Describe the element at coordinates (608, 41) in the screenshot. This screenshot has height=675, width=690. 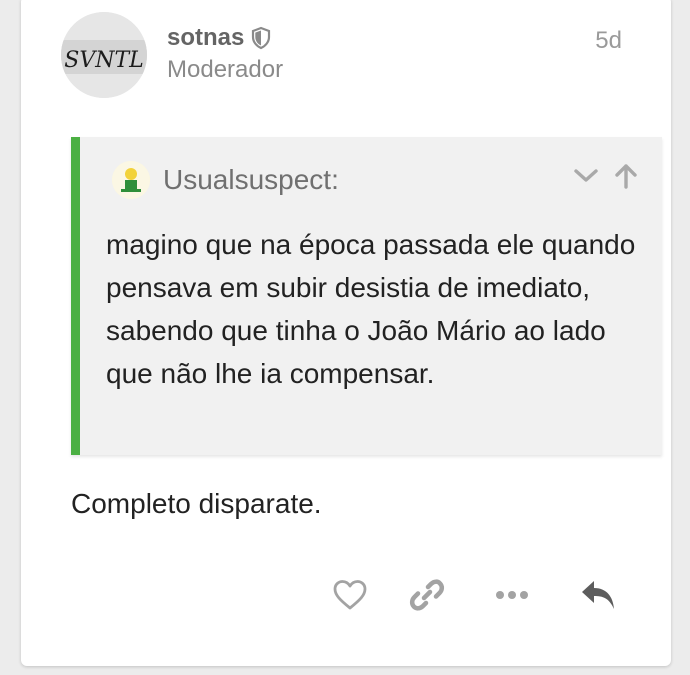
I see `post-date: 5d` at that location.